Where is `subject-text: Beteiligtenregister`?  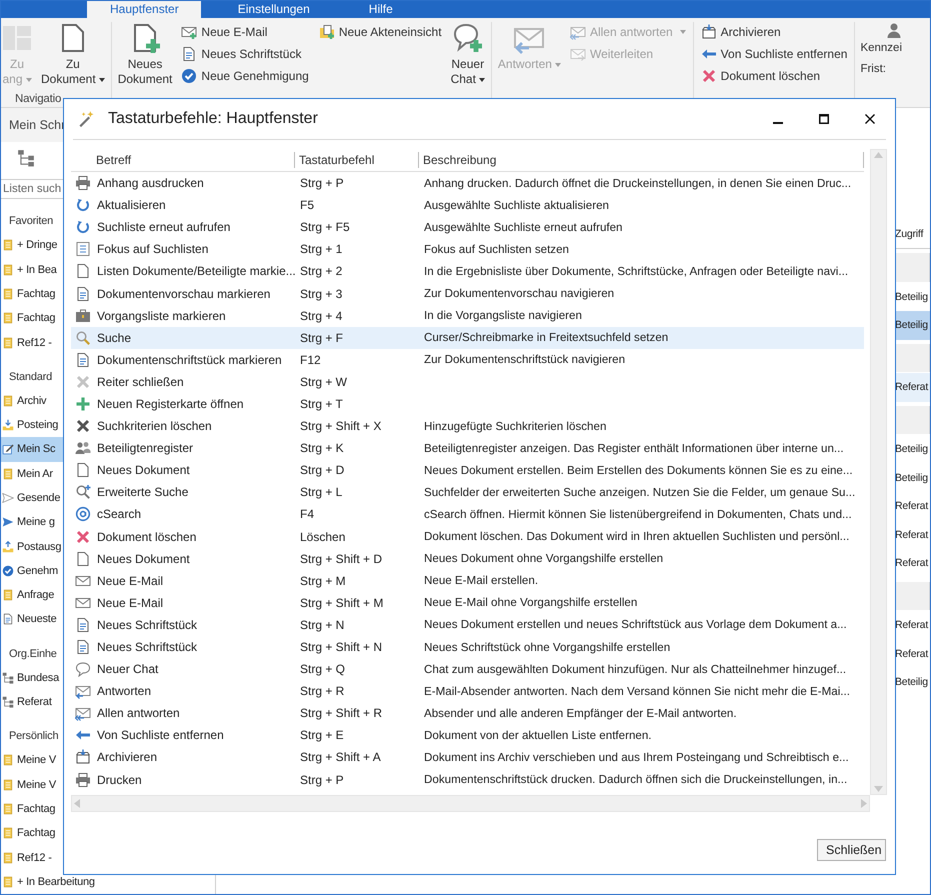 subject-text: Beteiligtenregister is located at coordinates (145, 448).